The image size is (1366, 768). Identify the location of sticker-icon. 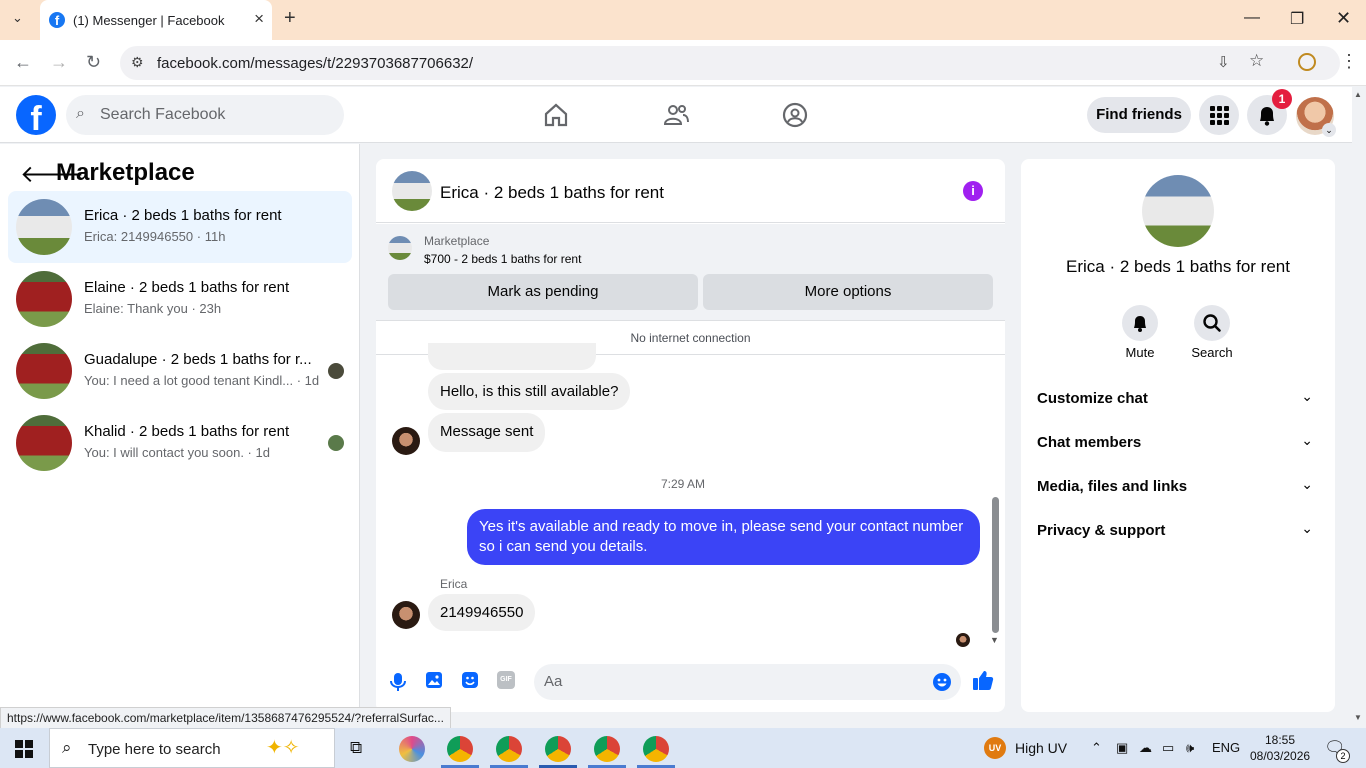
(470, 680).